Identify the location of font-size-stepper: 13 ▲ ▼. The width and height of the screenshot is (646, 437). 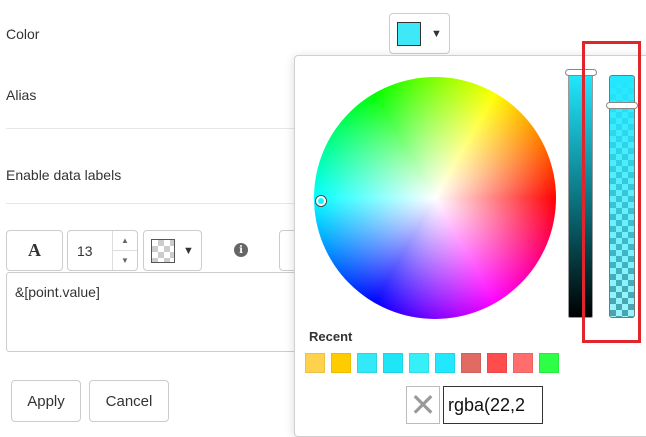
(102, 250).